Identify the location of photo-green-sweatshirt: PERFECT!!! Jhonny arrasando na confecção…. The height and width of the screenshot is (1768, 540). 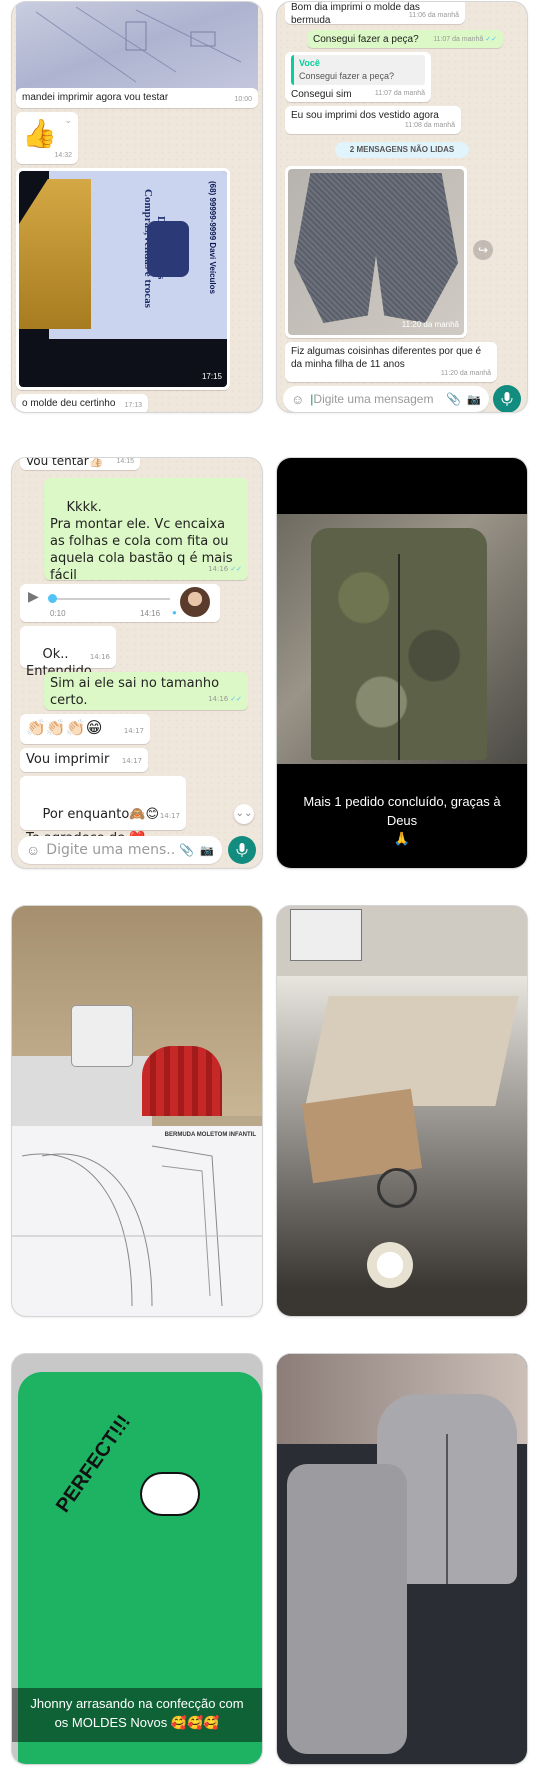
(137, 1559).